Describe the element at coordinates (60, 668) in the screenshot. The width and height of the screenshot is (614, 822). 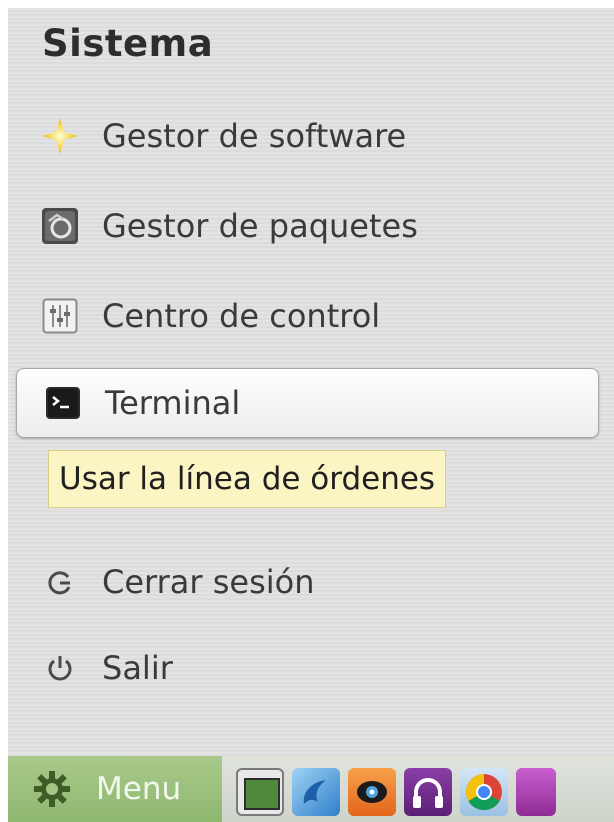
I see `power-icon` at that location.